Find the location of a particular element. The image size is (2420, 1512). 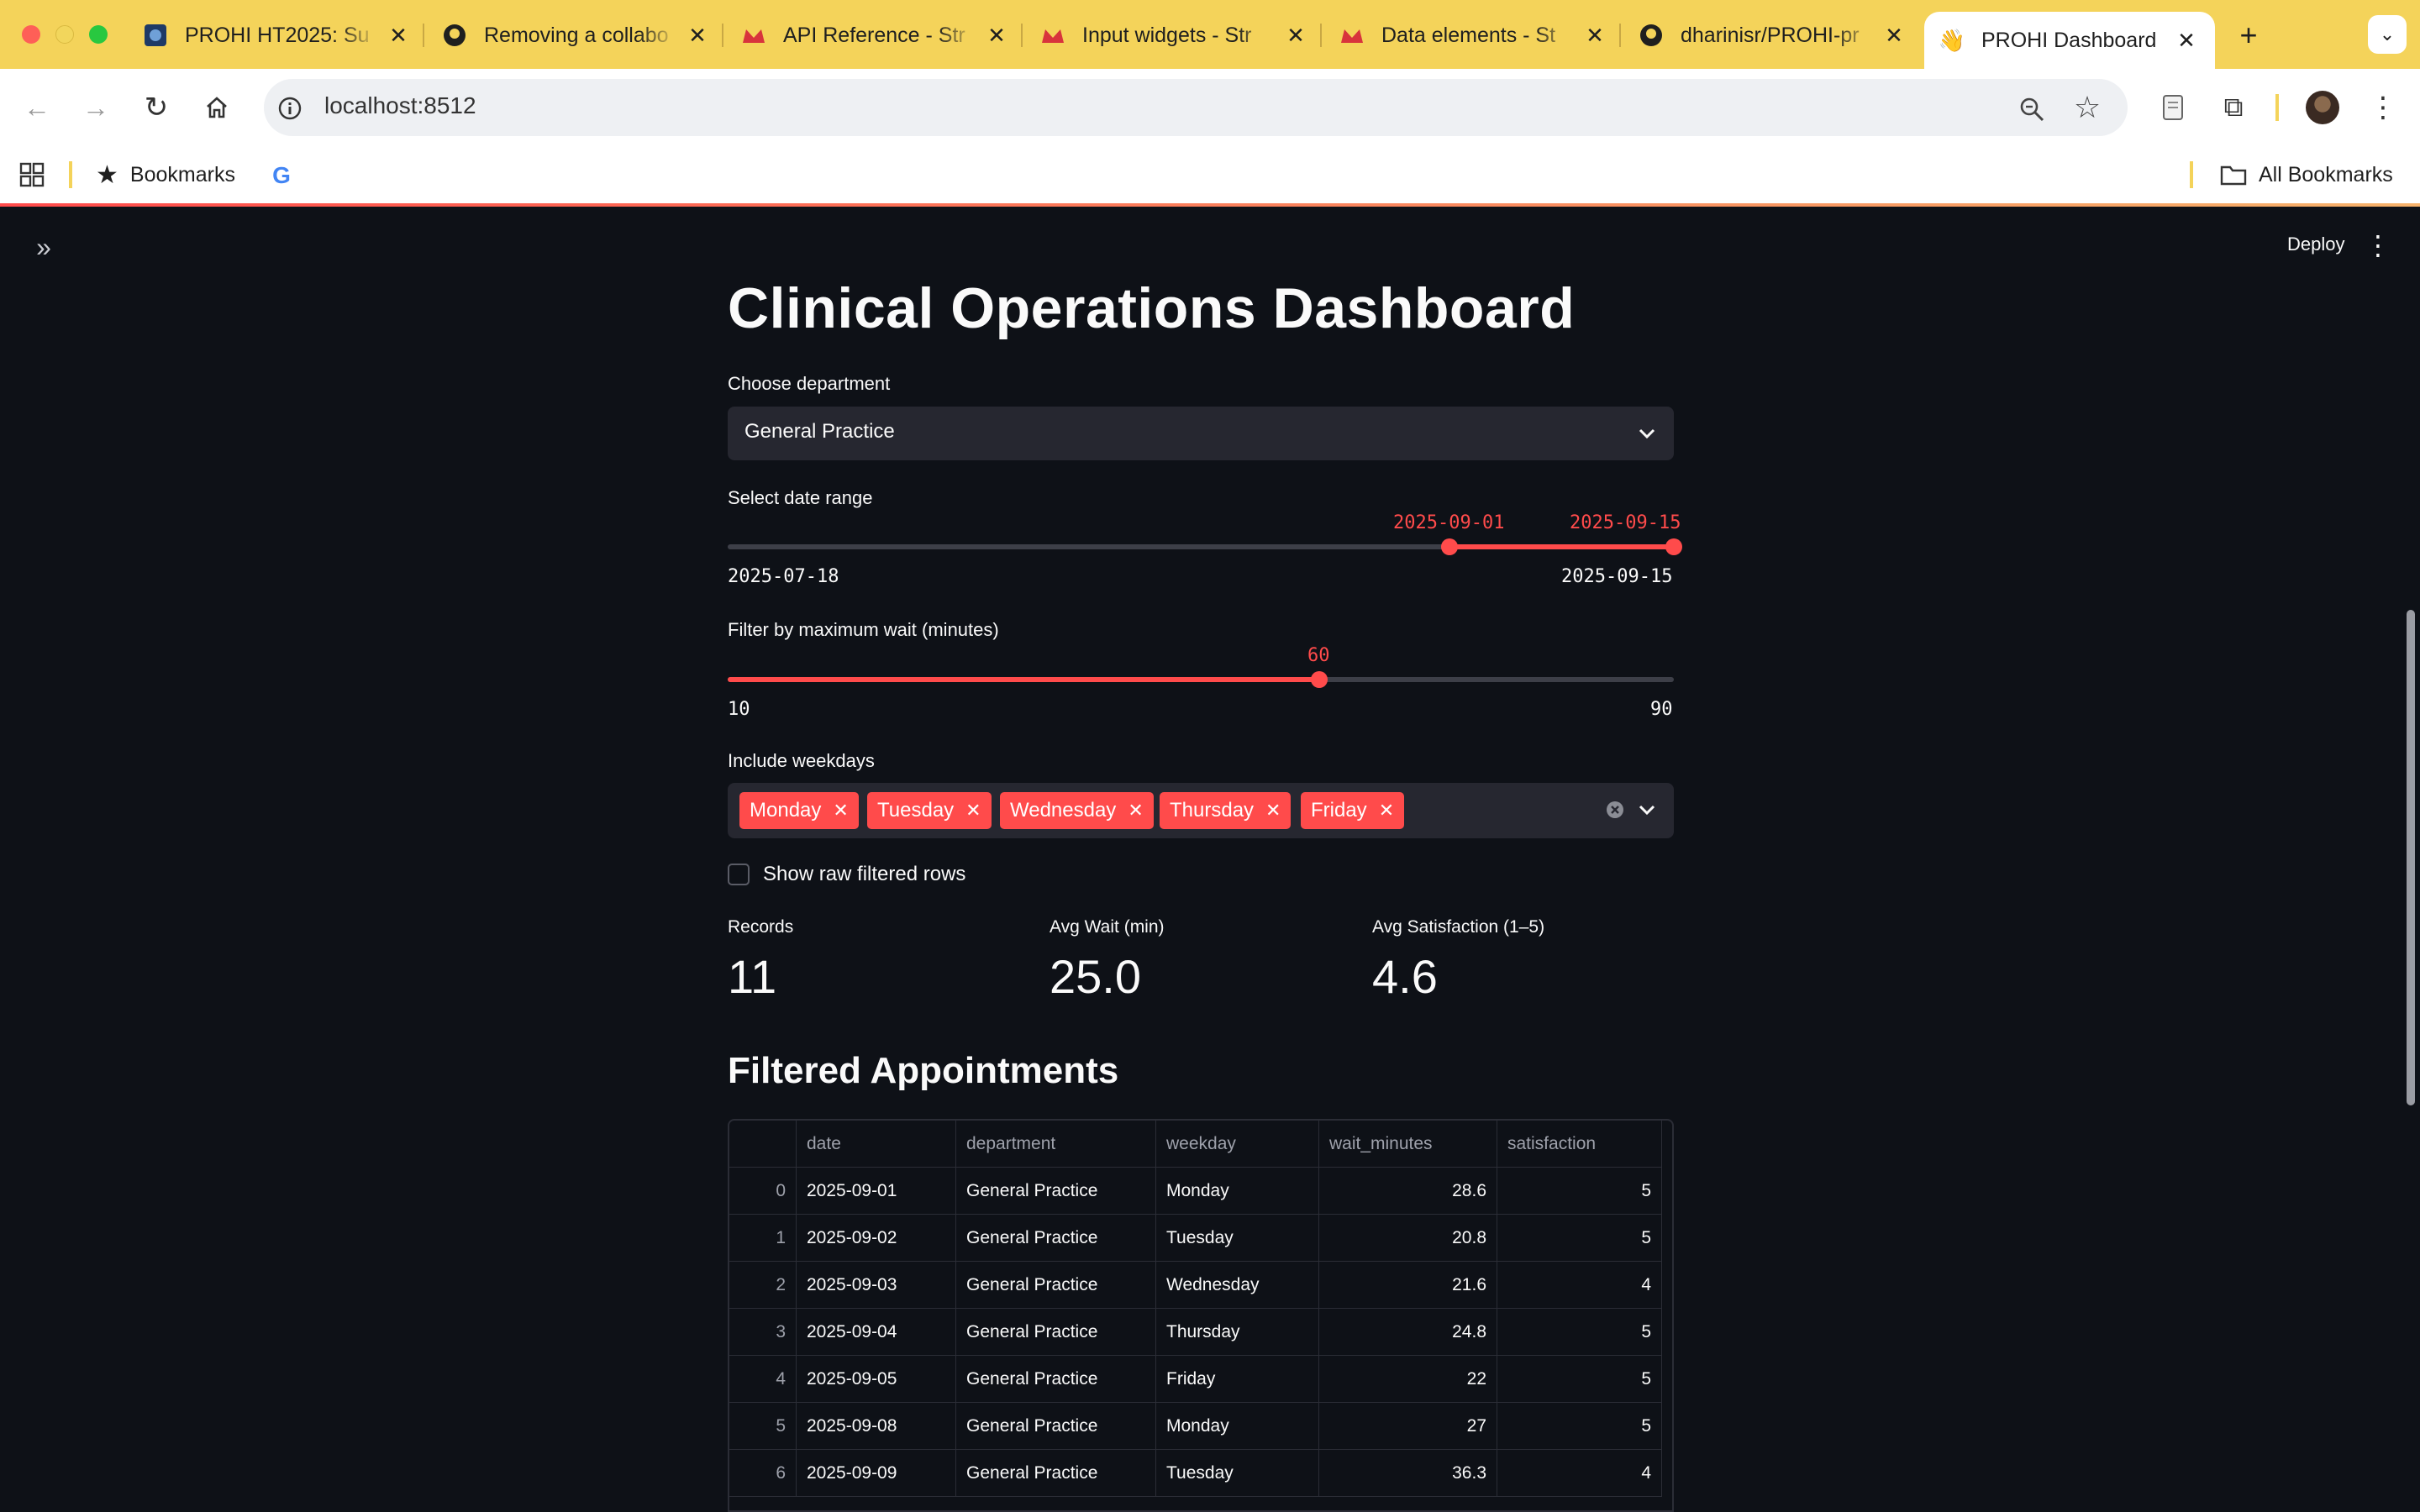

weekday-cell: Wednesday is located at coordinates (1237, 1285).